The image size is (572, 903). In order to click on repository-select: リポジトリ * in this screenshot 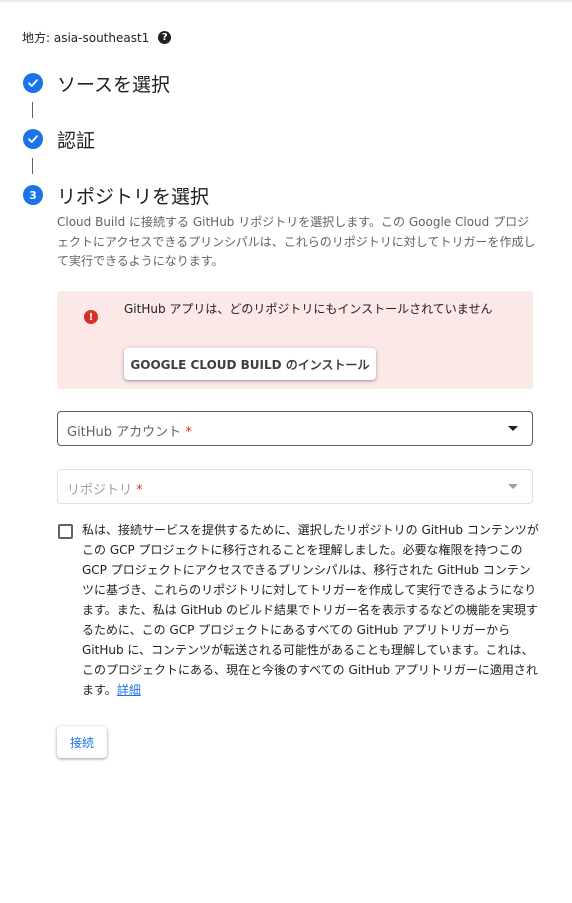, I will do `click(295, 486)`.